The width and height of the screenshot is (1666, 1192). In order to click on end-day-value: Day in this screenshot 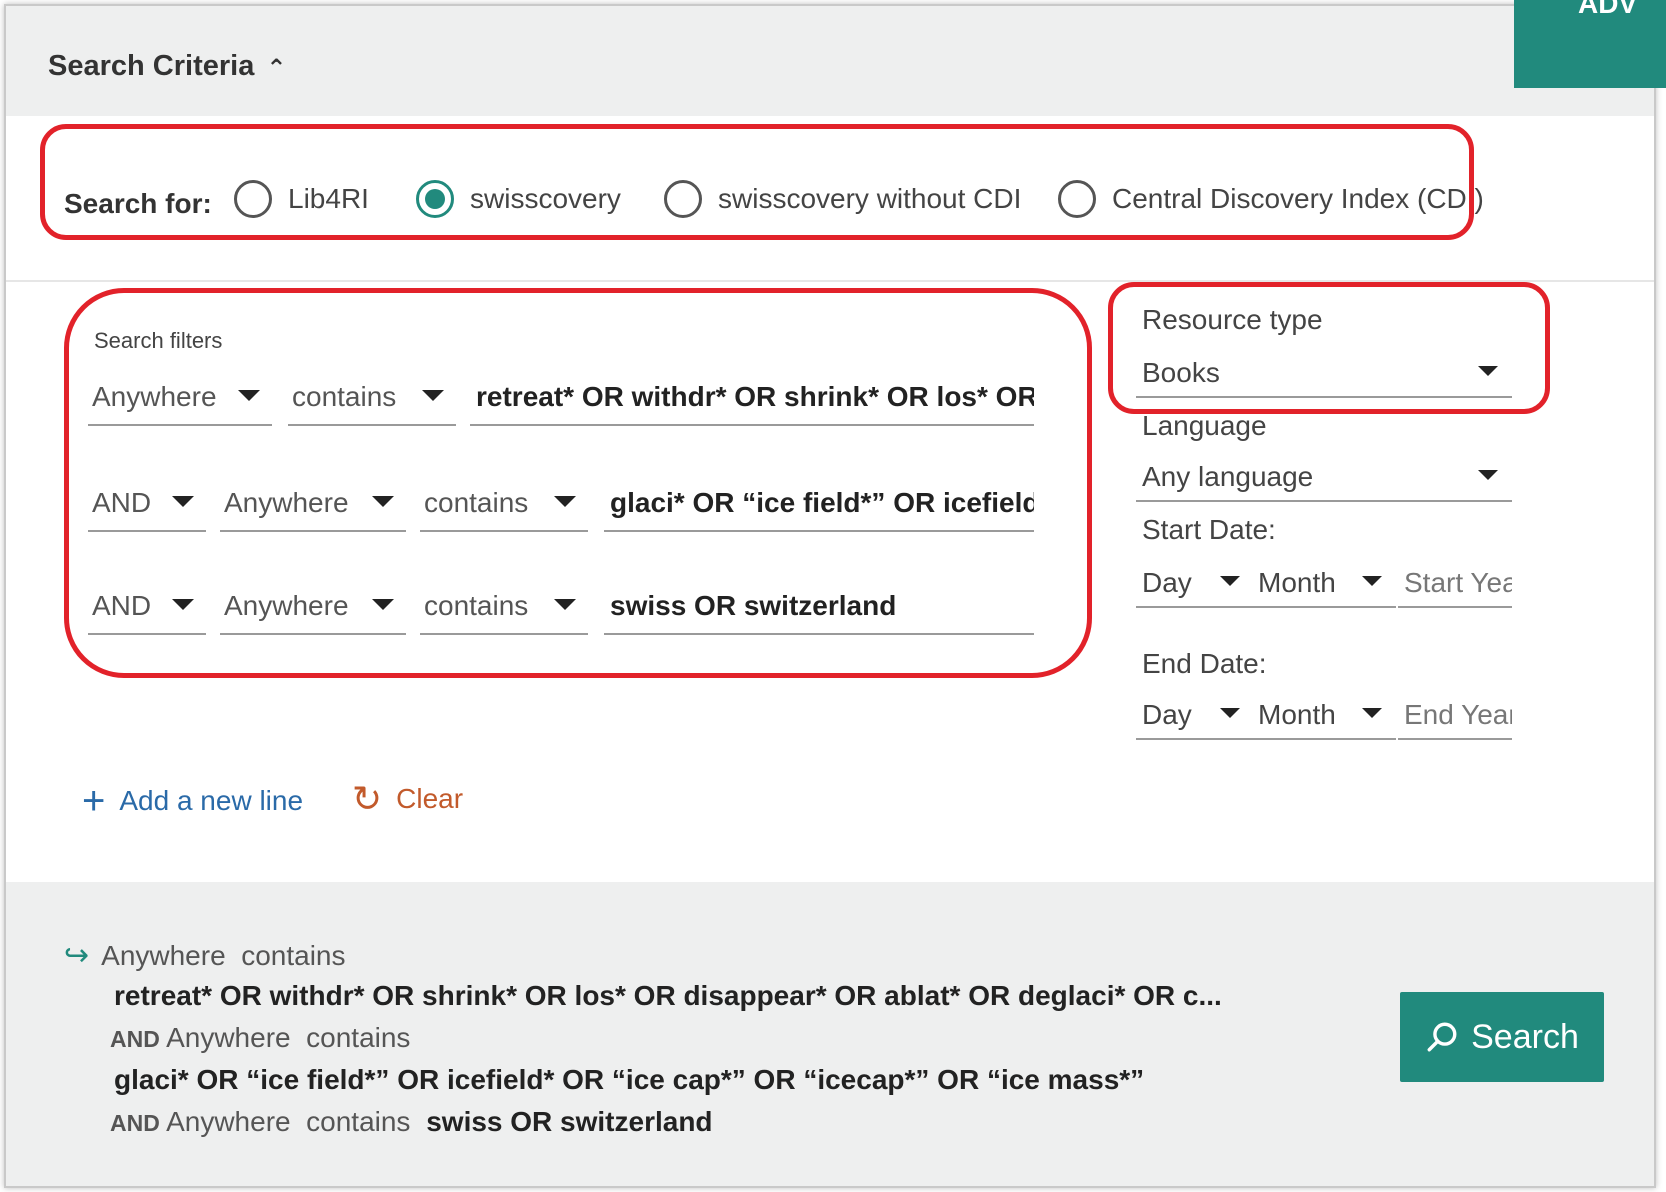, I will do `click(1167, 714)`.